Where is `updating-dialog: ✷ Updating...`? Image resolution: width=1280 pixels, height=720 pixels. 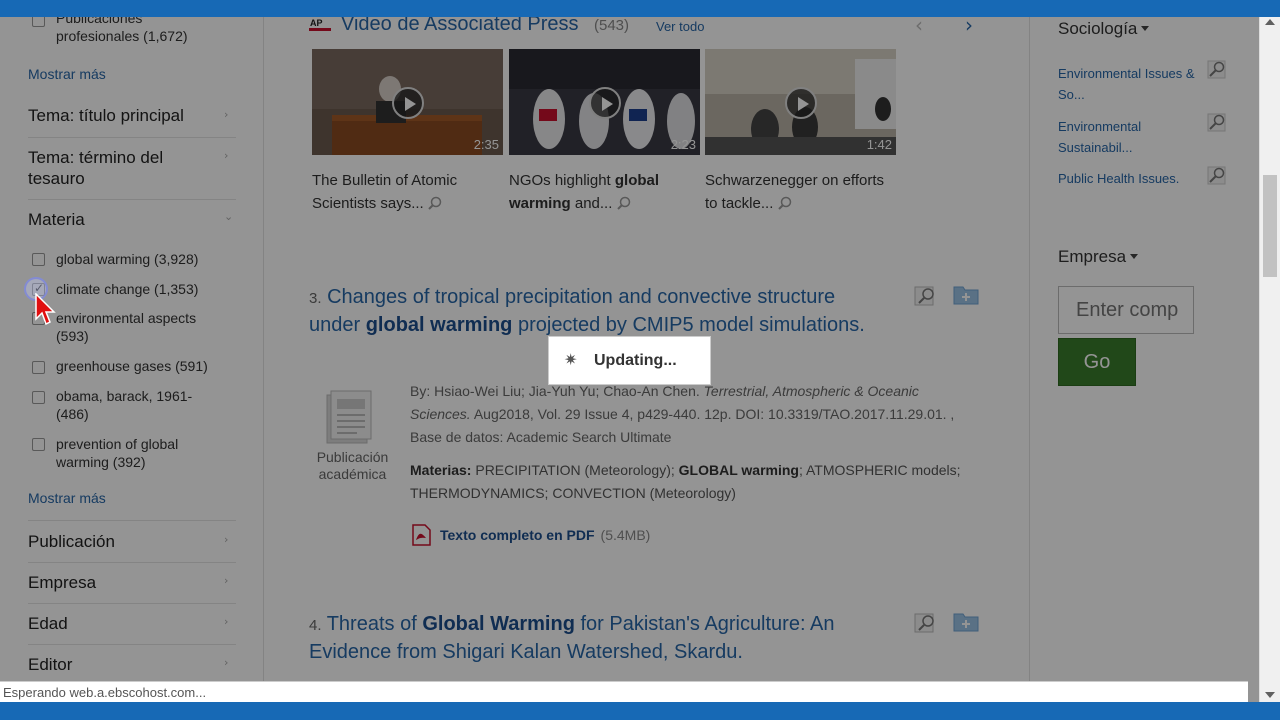 updating-dialog: ✷ Updating... is located at coordinates (629, 360).